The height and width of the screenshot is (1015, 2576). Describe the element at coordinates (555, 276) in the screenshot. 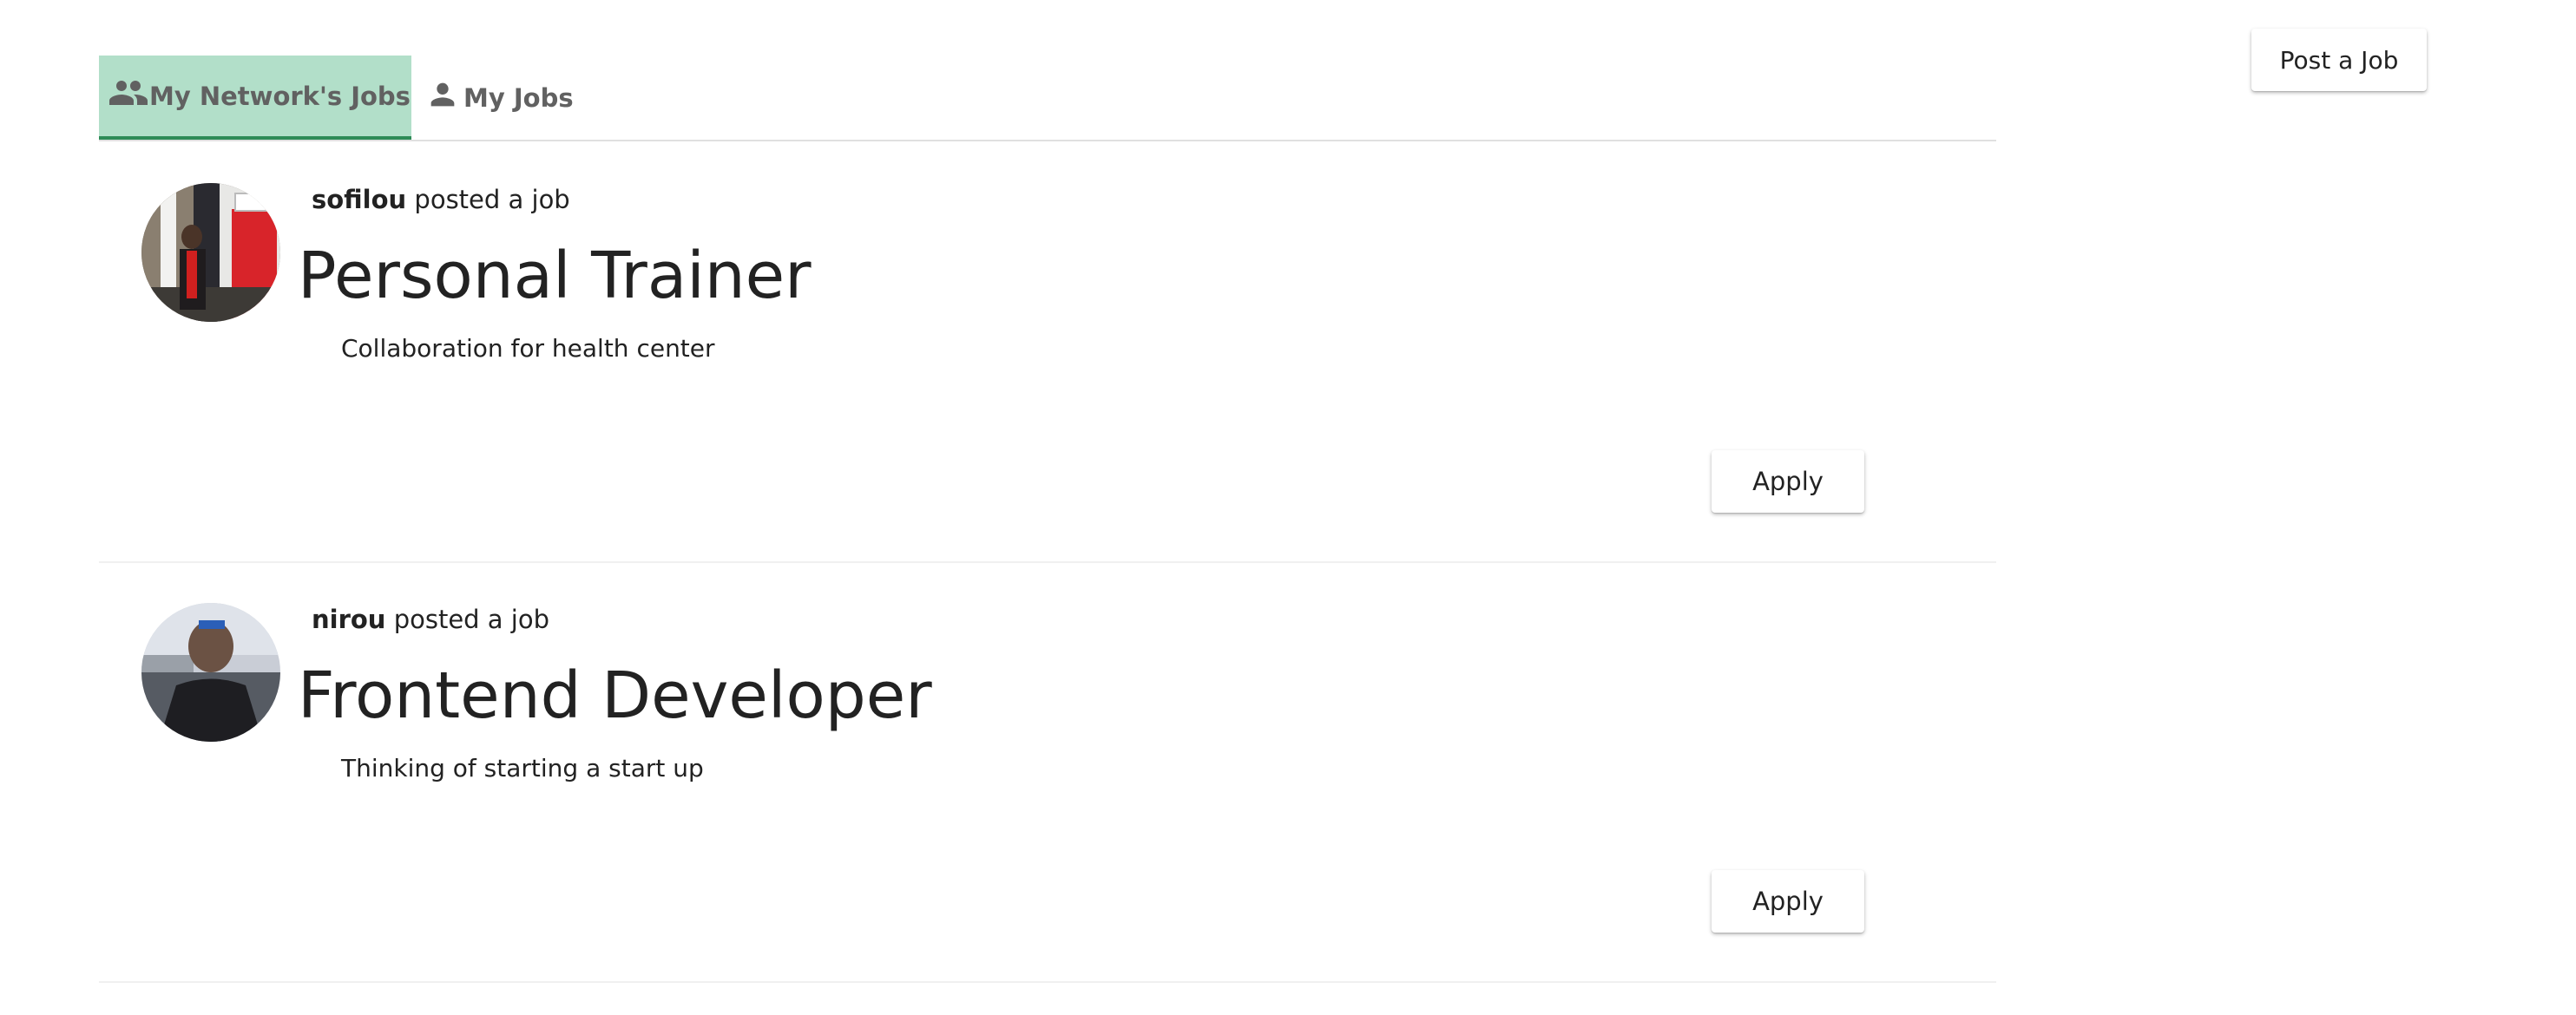

I see `job-title: Personal Trainer` at that location.